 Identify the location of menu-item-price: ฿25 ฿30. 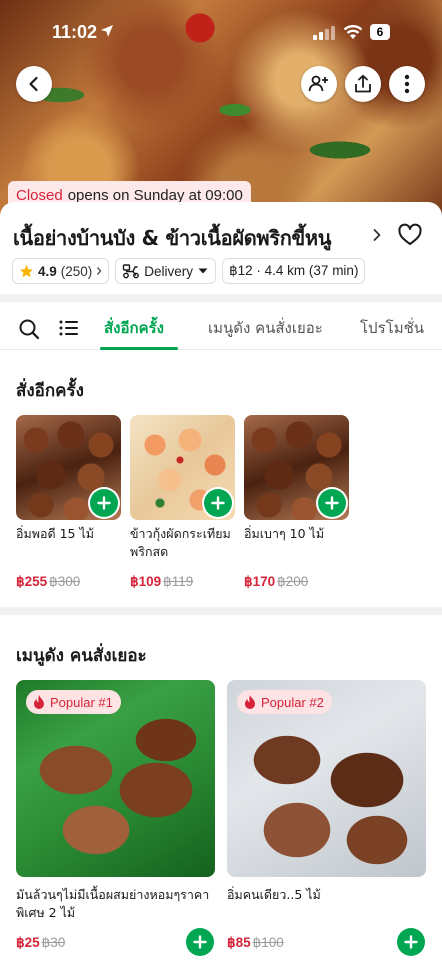
(40, 943).